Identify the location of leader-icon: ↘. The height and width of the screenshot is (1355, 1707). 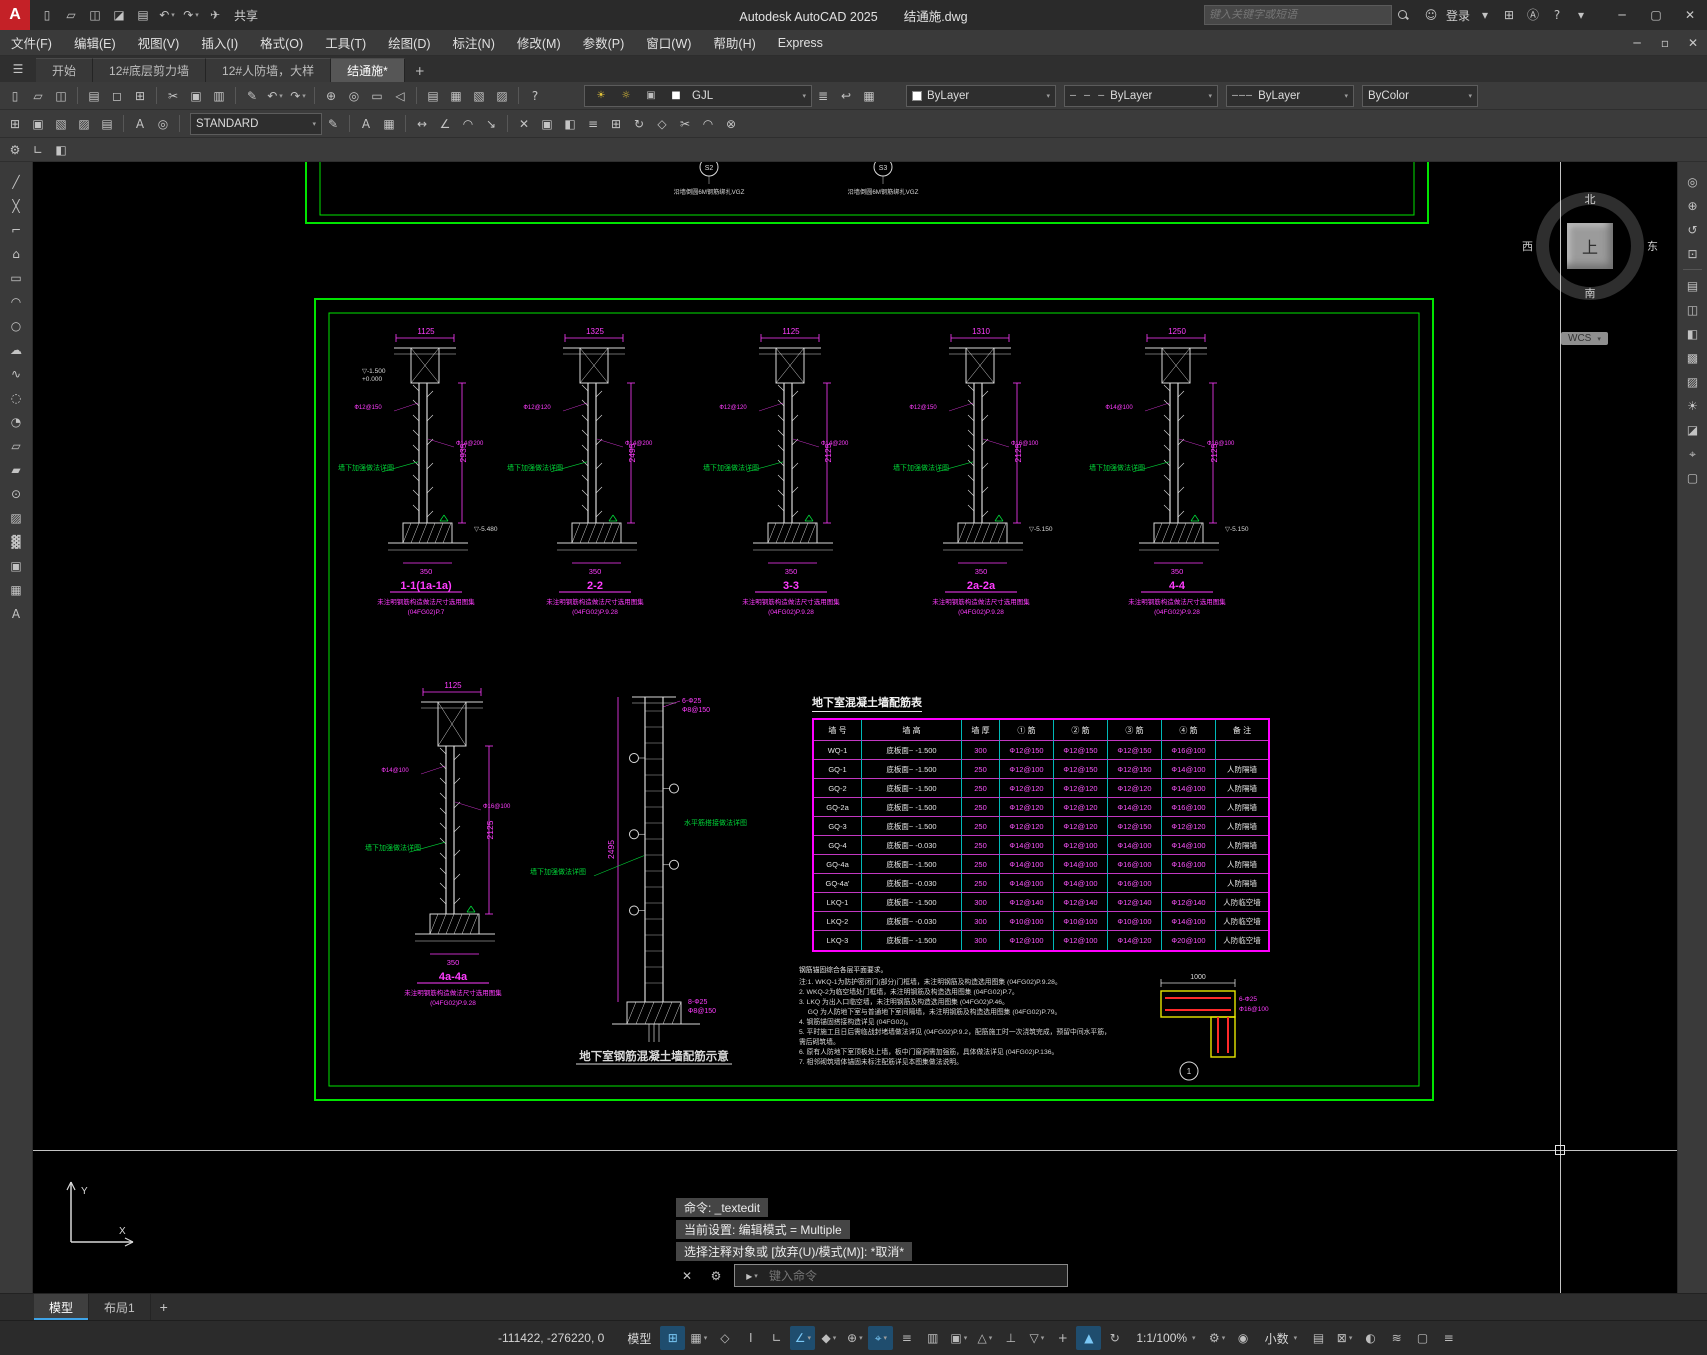
(491, 124).